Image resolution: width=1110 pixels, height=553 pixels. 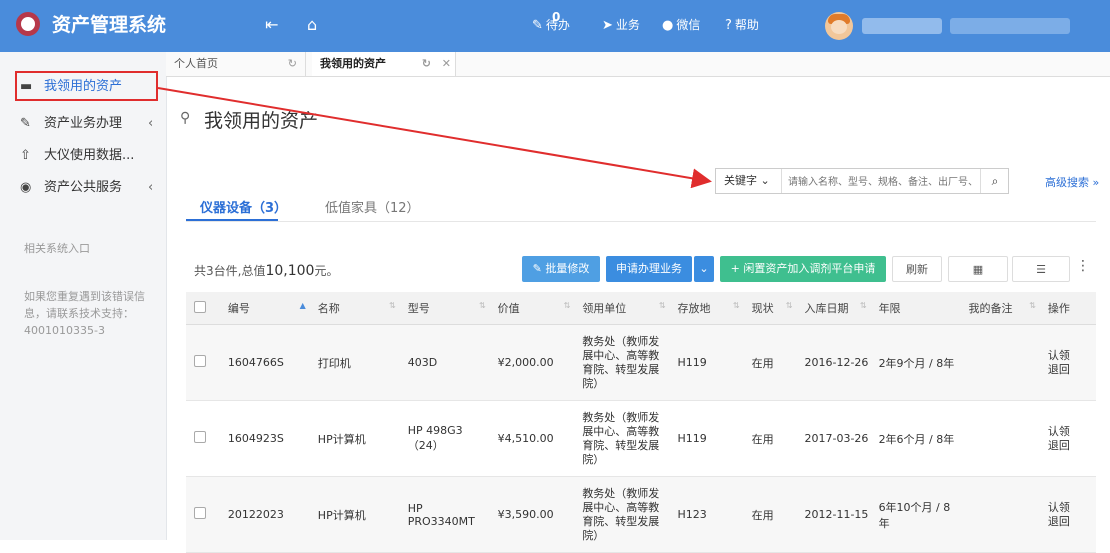 I want to click on batch-edit-button: ✎ 批量修改, so click(x=561, y=269).